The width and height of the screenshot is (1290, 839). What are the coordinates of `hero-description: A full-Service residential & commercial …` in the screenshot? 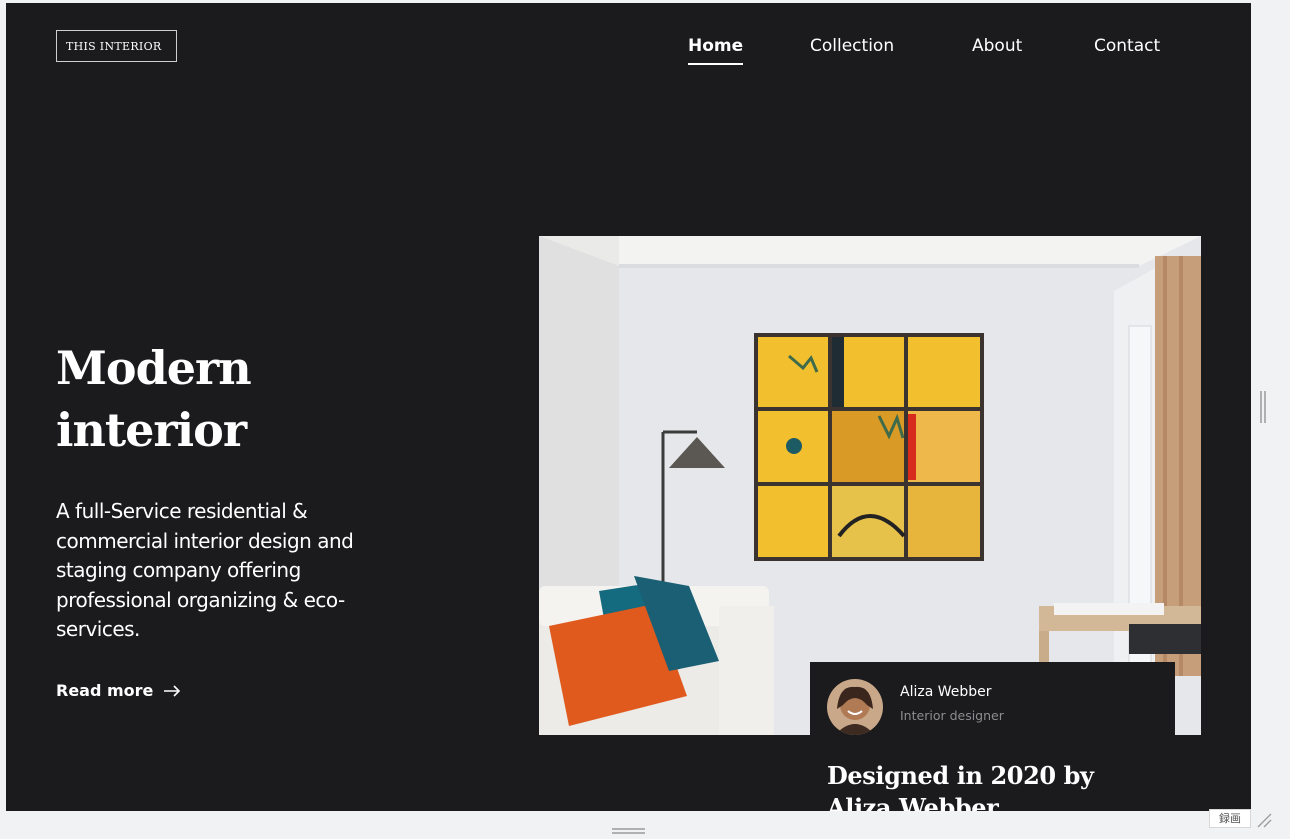 It's located at (205, 570).